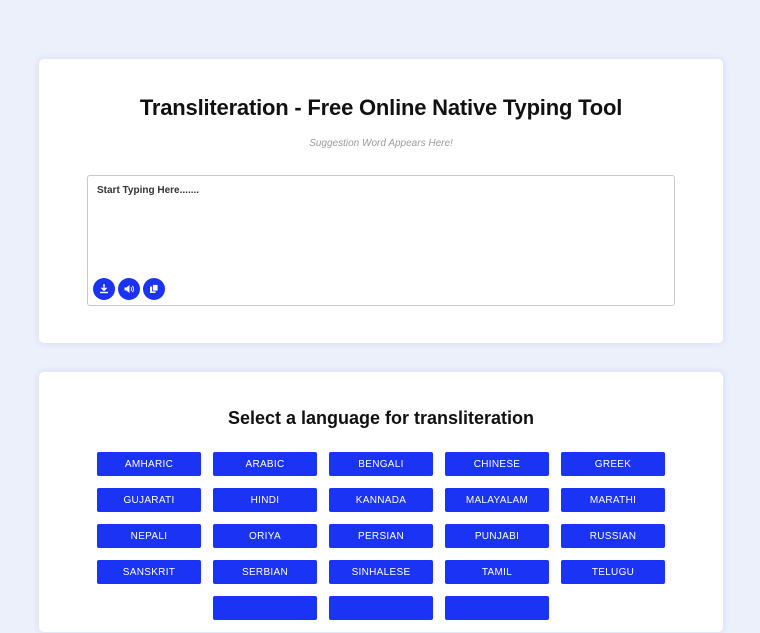  I want to click on suggestion-text: Suggestion Word Appears Here!, so click(381, 143).